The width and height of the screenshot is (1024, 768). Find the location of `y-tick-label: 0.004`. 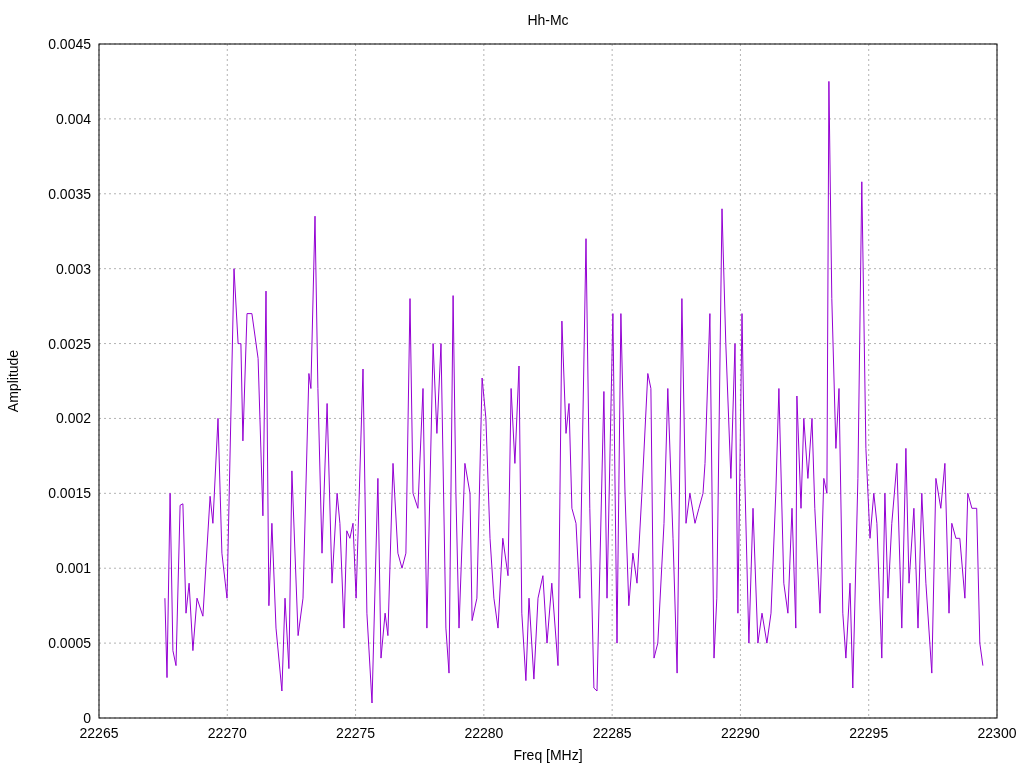

y-tick-label: 0.004 is located at coordinates (73, 118).